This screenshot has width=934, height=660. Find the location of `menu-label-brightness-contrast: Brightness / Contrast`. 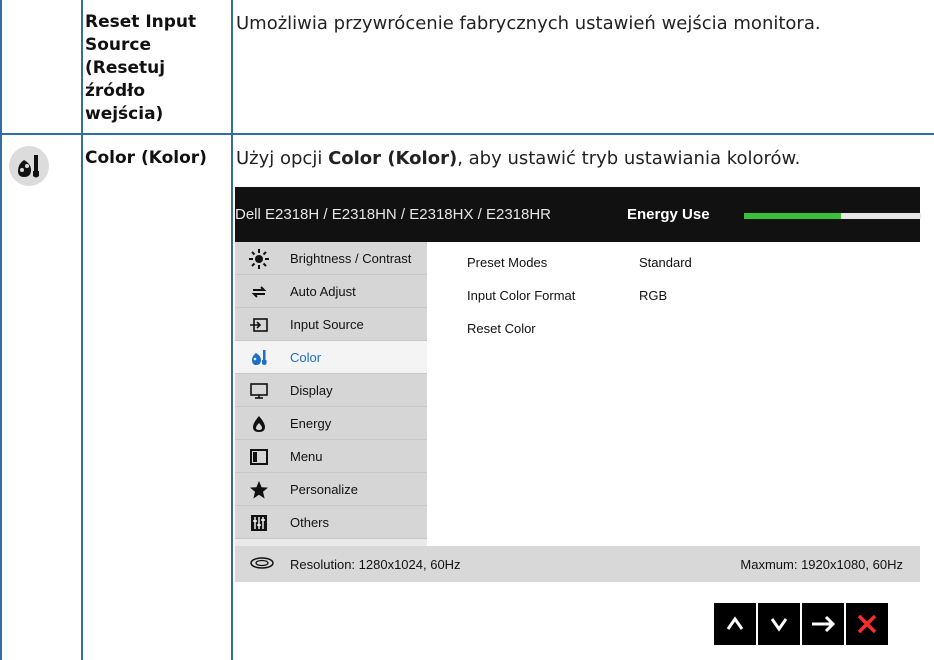

menu-label-brightness-contrast: Brightness / Contrast is located at coordinates (351, 258).